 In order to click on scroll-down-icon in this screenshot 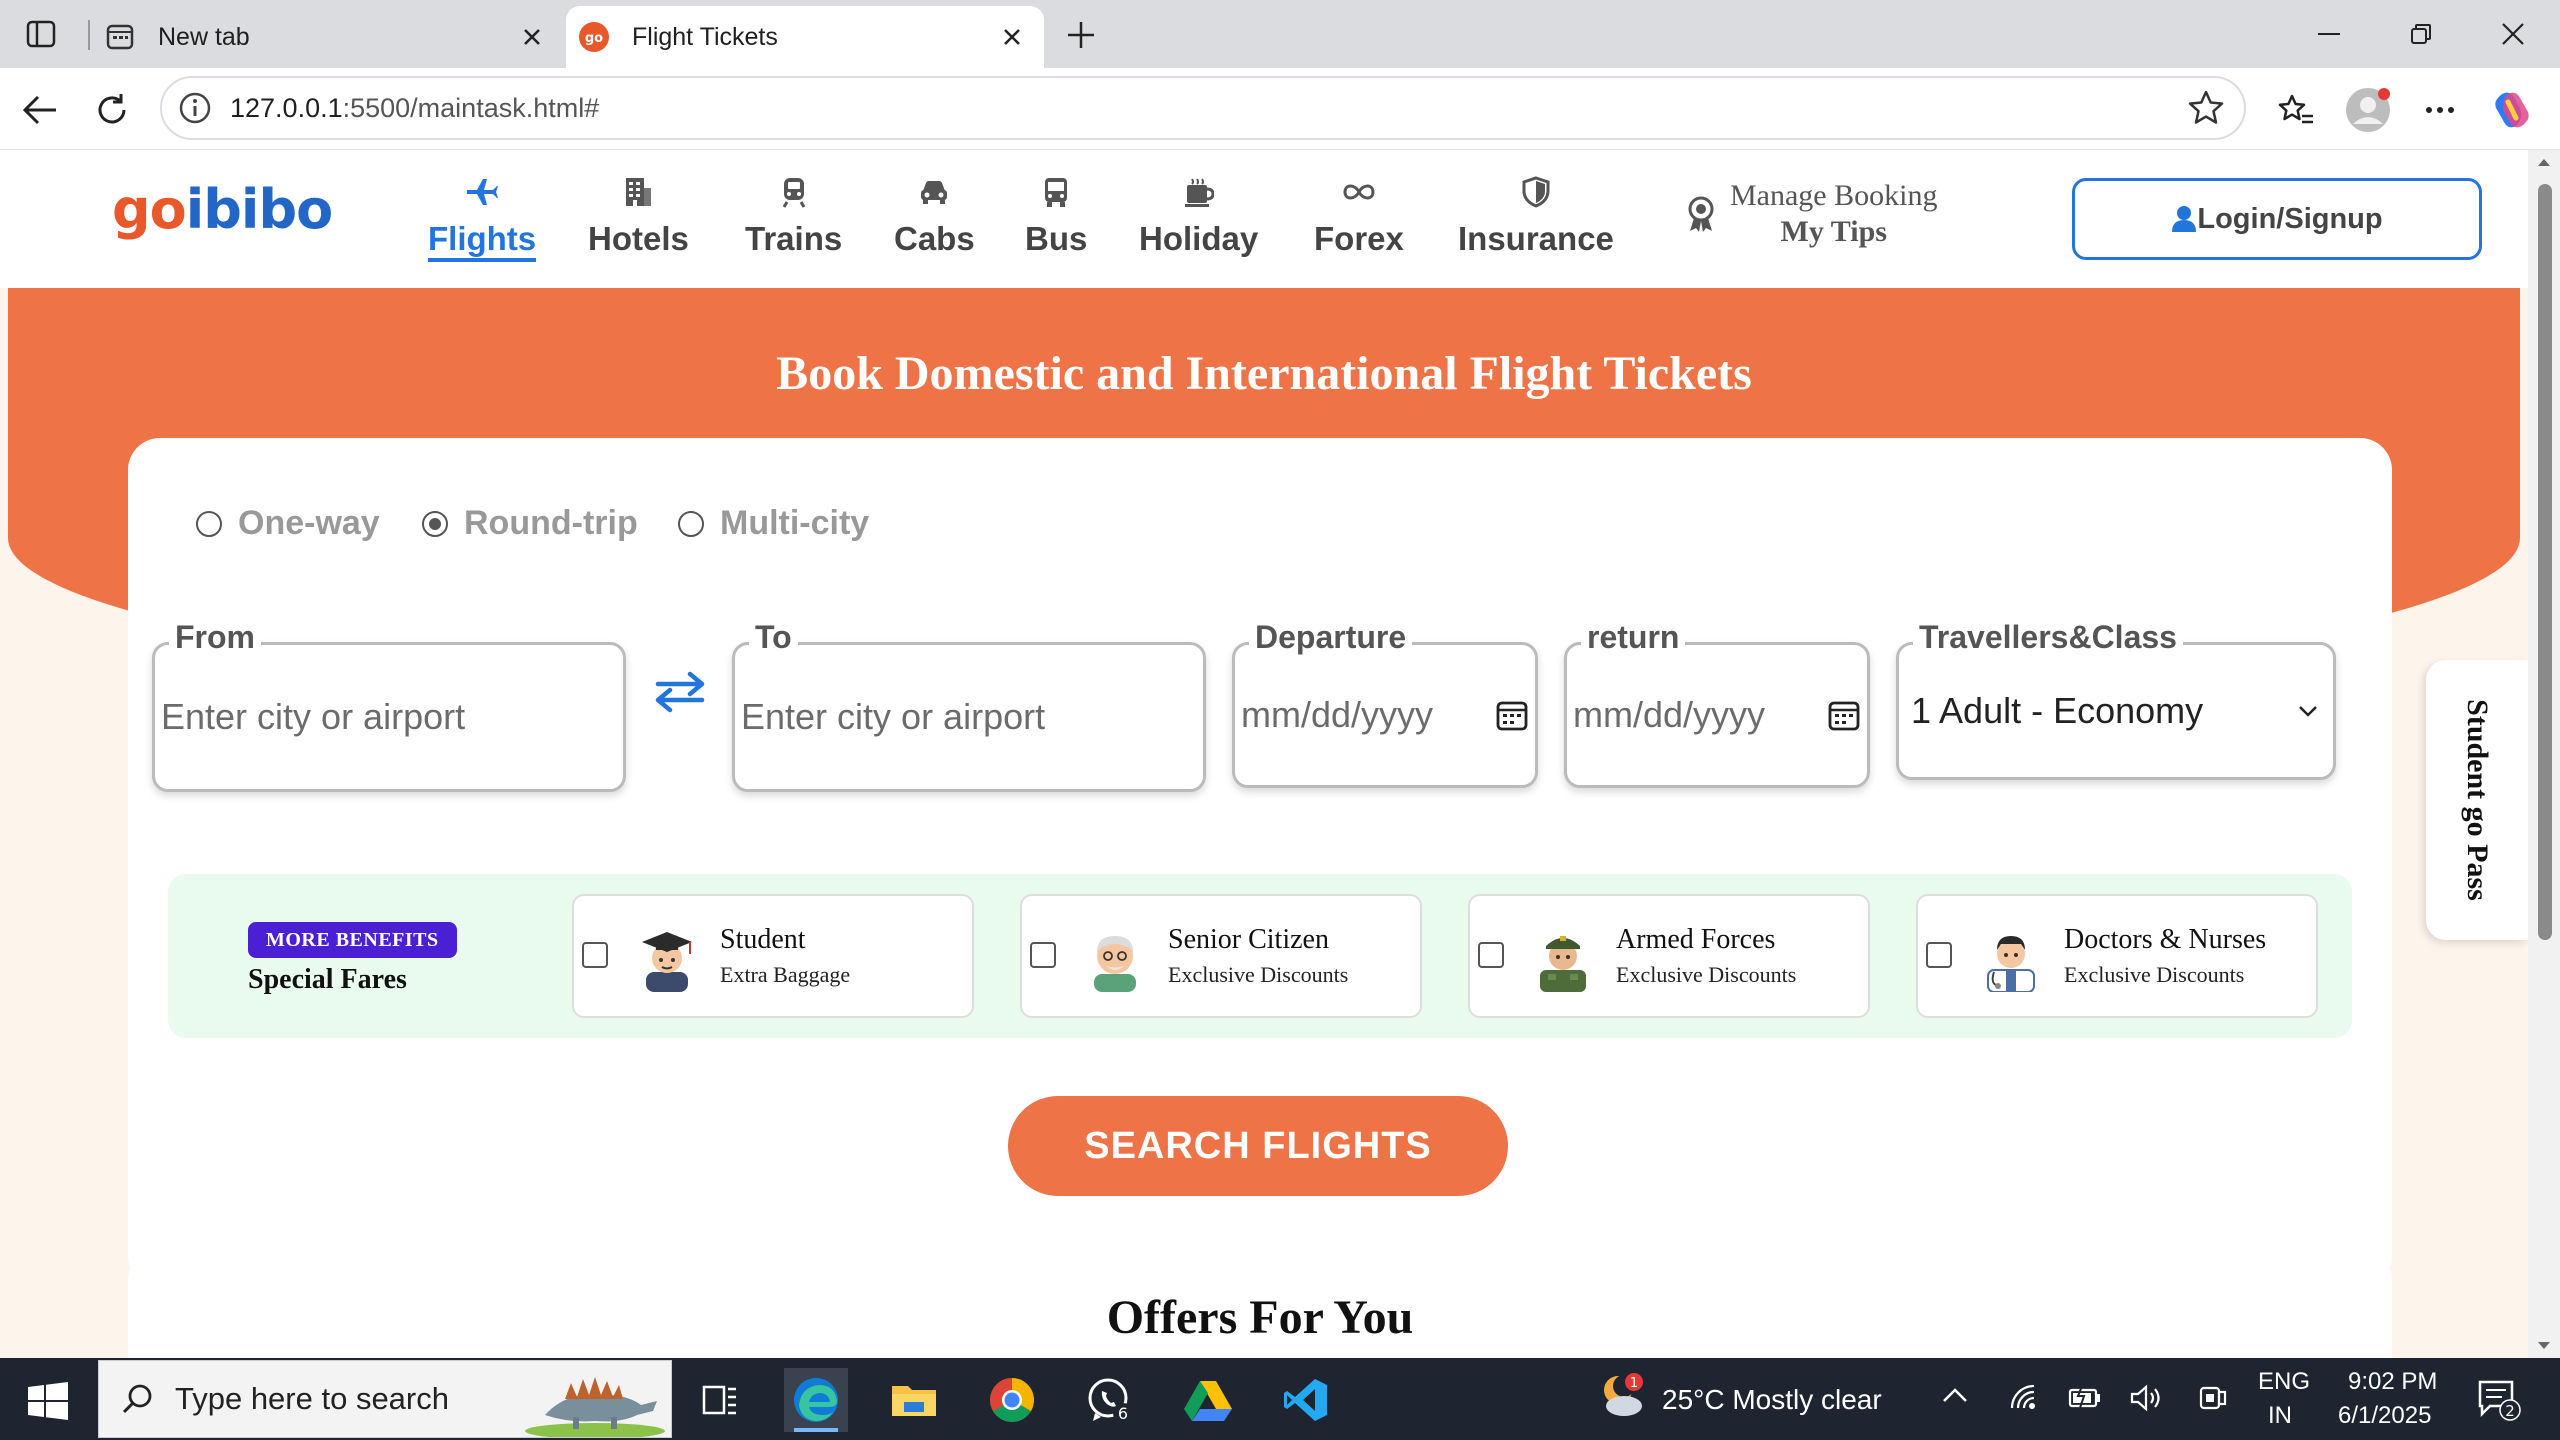, I will do `click(2544, 1346)`.